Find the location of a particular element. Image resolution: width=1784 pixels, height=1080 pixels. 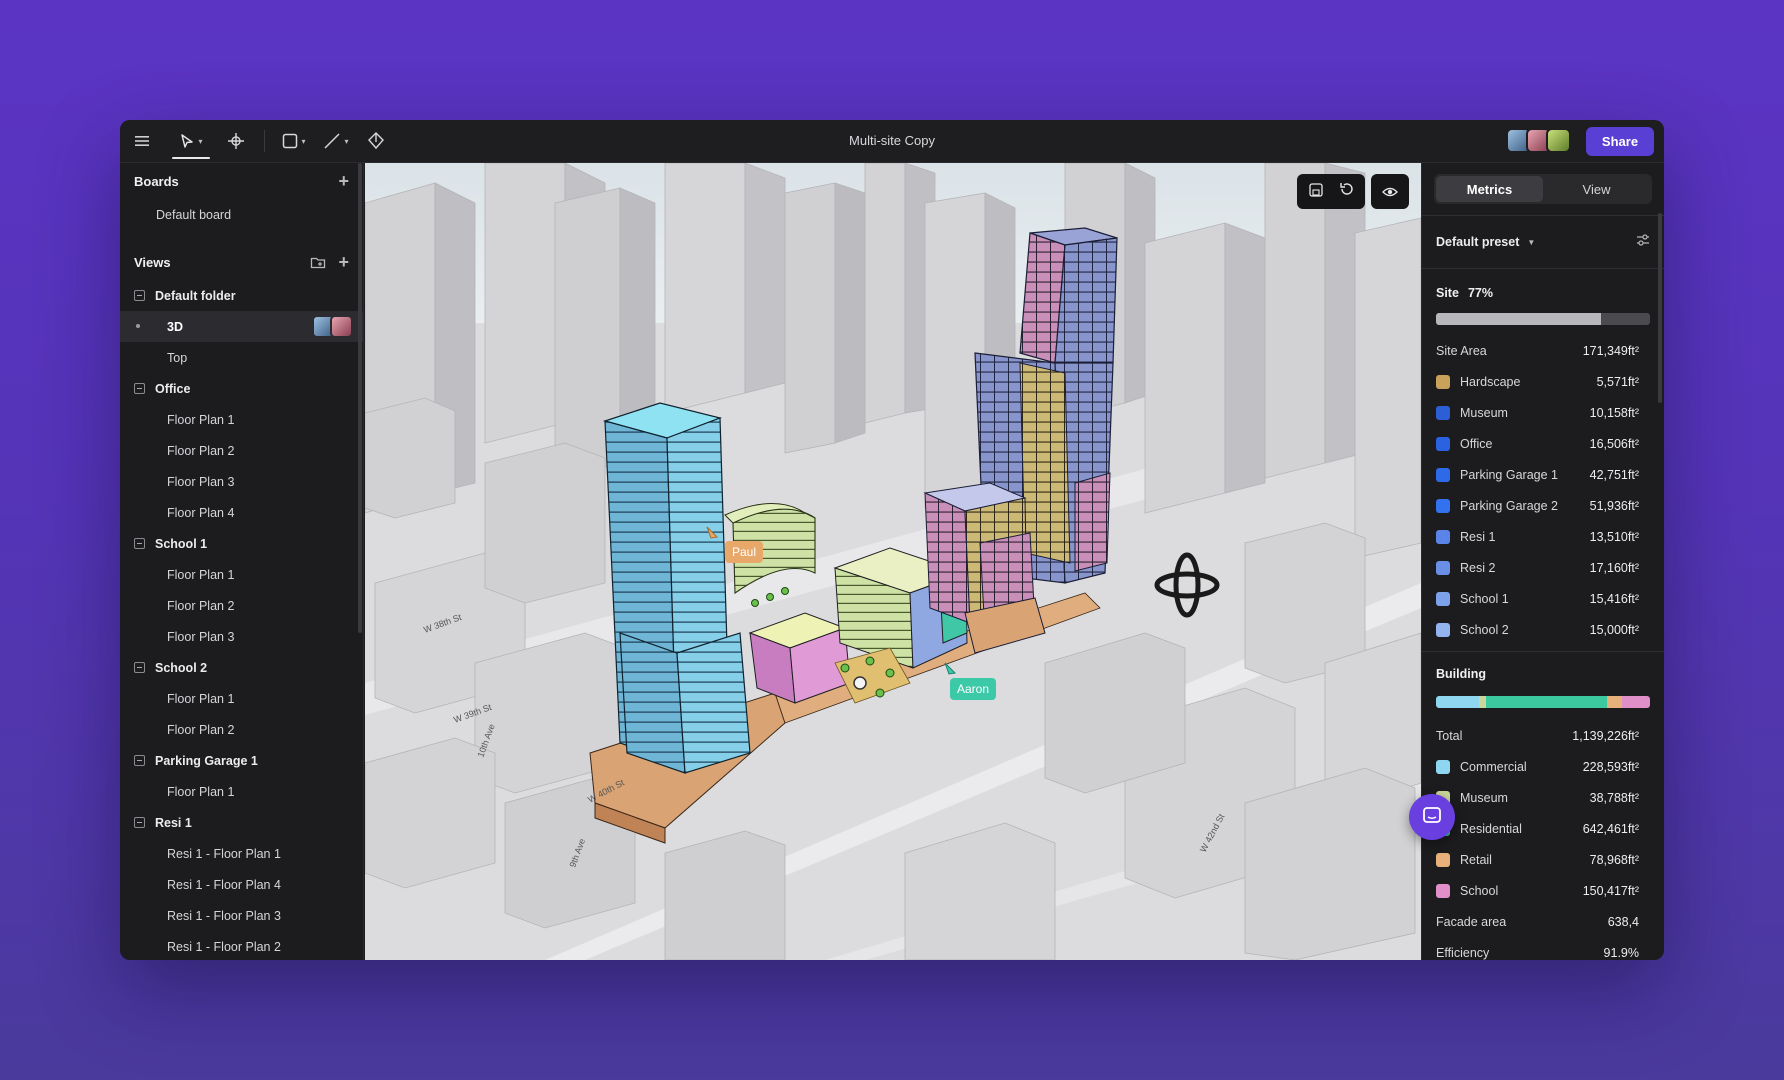

pan-tool is located at coordinates (236, 141).